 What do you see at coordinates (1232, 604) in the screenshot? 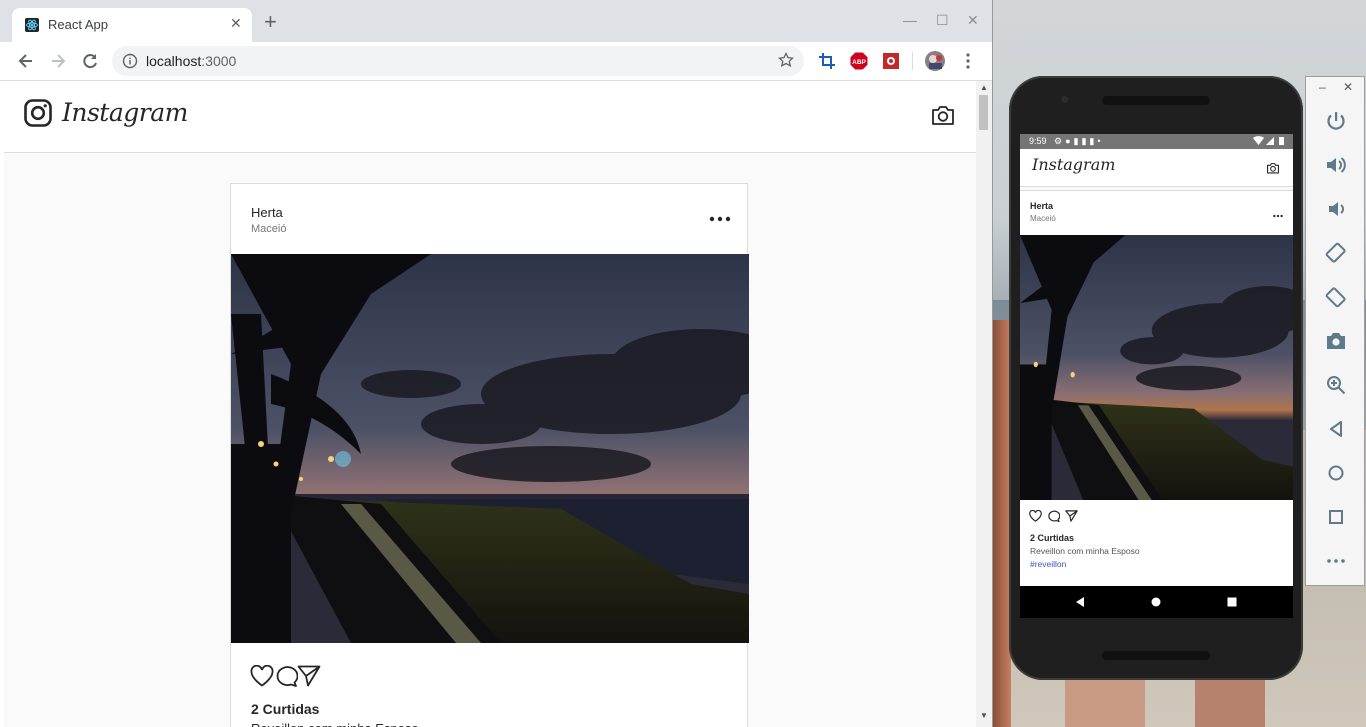
I see `nav-recents-icon` at bounding box center [1232, 604].